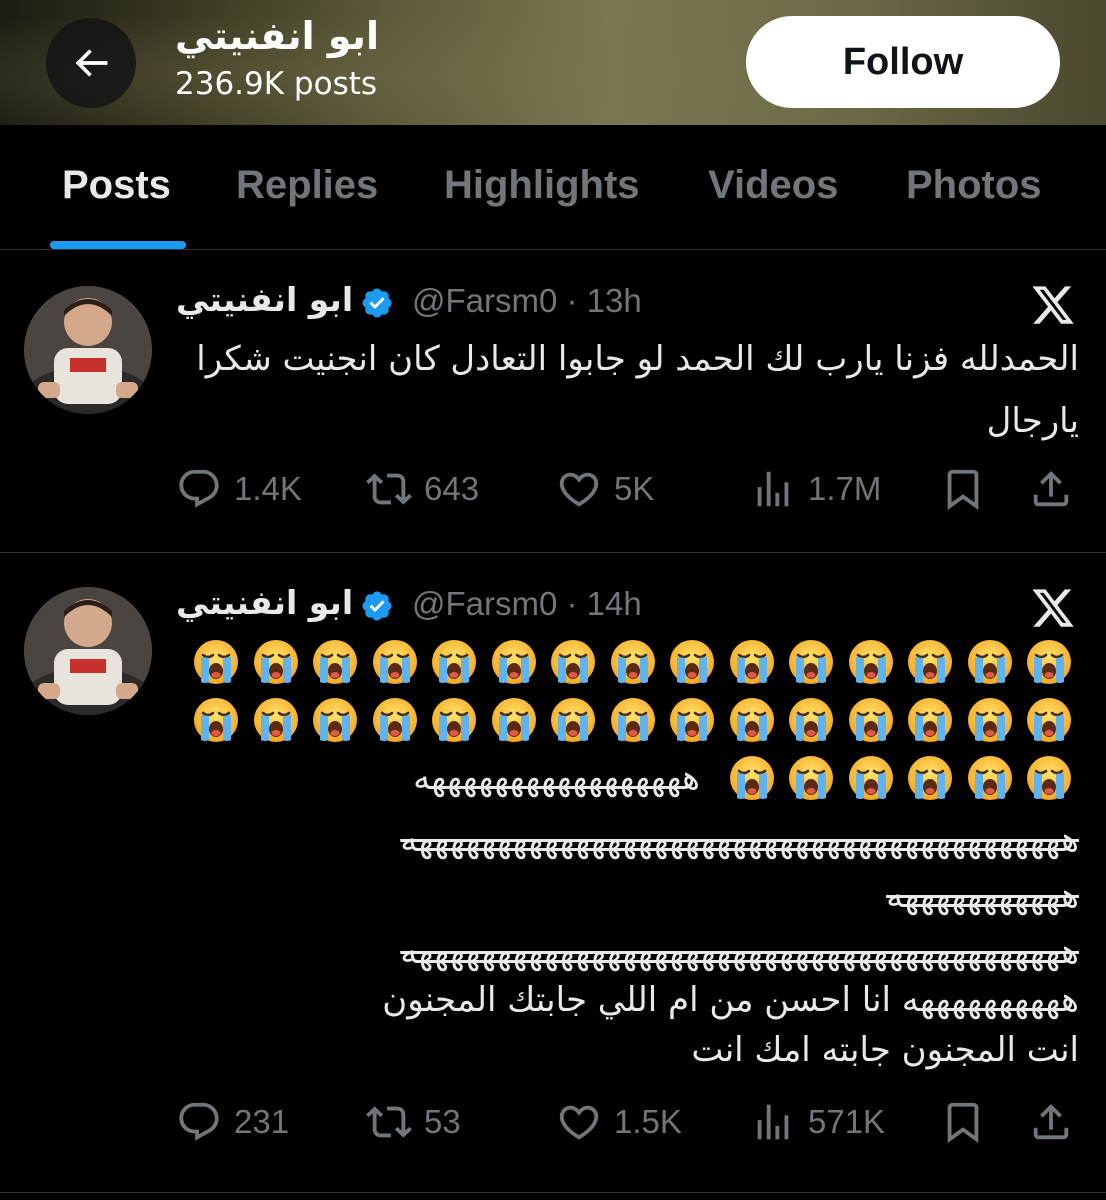  What do you see at coordinates (648, 1121) in the screenshot?
I see `like-count: 1.5K` at bounding box center [648, 1121].